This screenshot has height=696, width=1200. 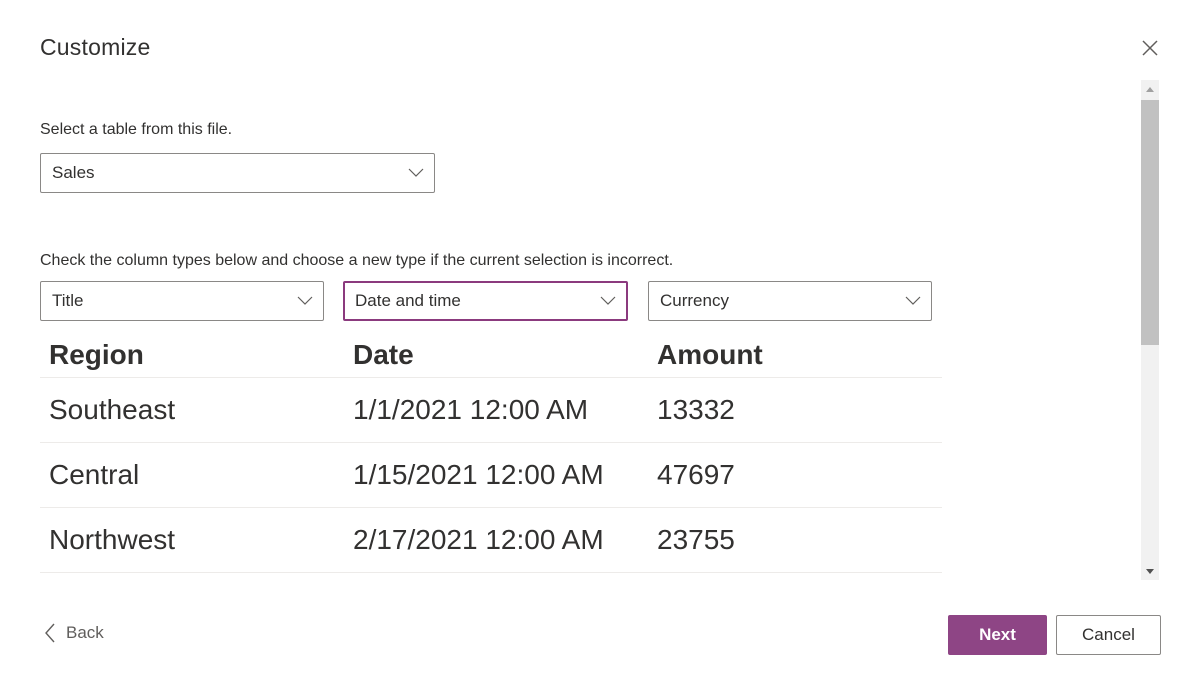 What do you see at coordinates (710, 354) in the screenshot?
I see `column-header: Amount` at bounding box center [710, 354].